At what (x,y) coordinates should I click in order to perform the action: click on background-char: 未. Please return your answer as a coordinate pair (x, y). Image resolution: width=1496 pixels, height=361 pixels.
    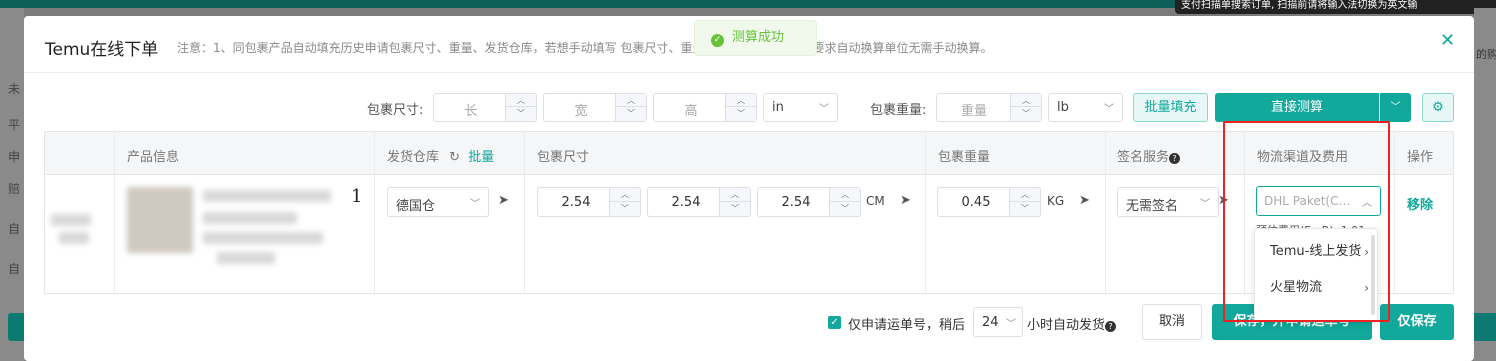
    Looking at the image, I should click on (14, 89).